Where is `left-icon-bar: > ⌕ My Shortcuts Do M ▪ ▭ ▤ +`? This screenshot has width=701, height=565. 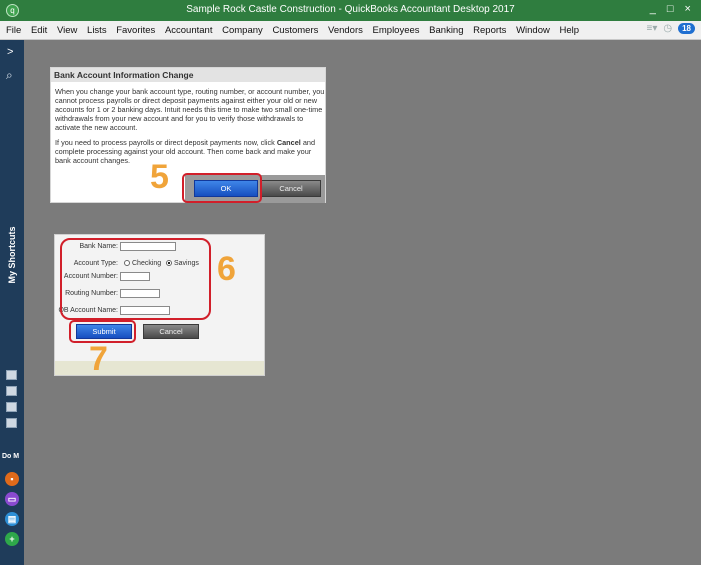 left-icon-bar: > ⌕ My Shortcuts Do M ▪ ▭ ▤ + is located at coordinates (12, 302).